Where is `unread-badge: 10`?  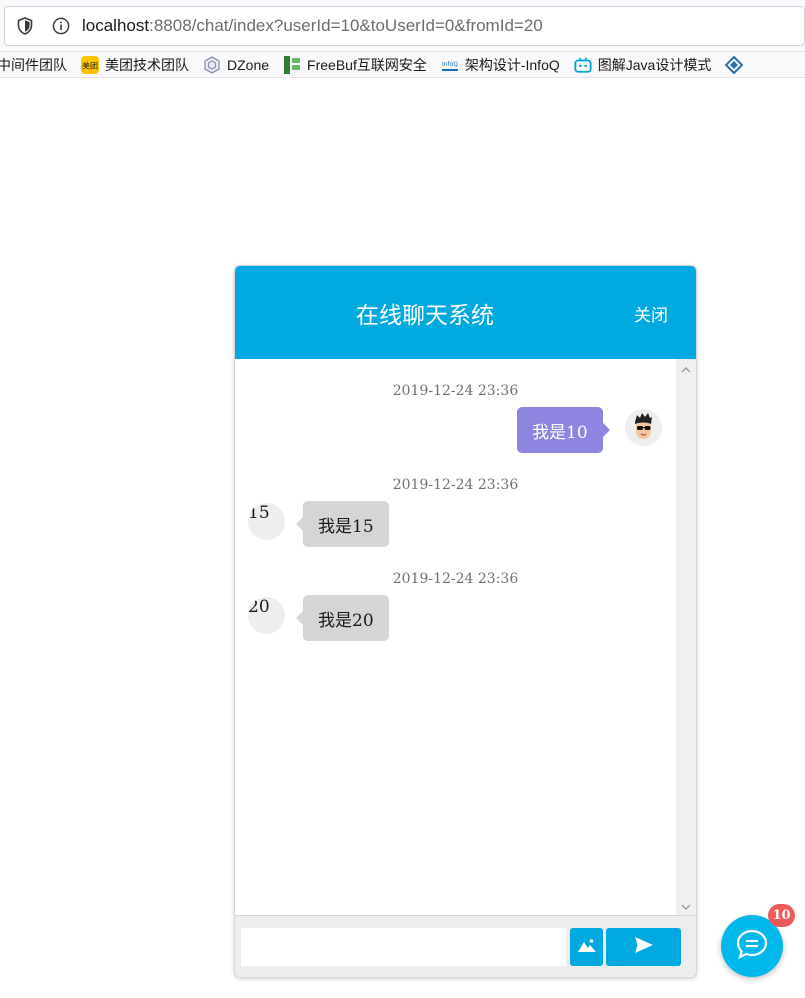 unread-badge: 10 is located at coordinates (781, 915).